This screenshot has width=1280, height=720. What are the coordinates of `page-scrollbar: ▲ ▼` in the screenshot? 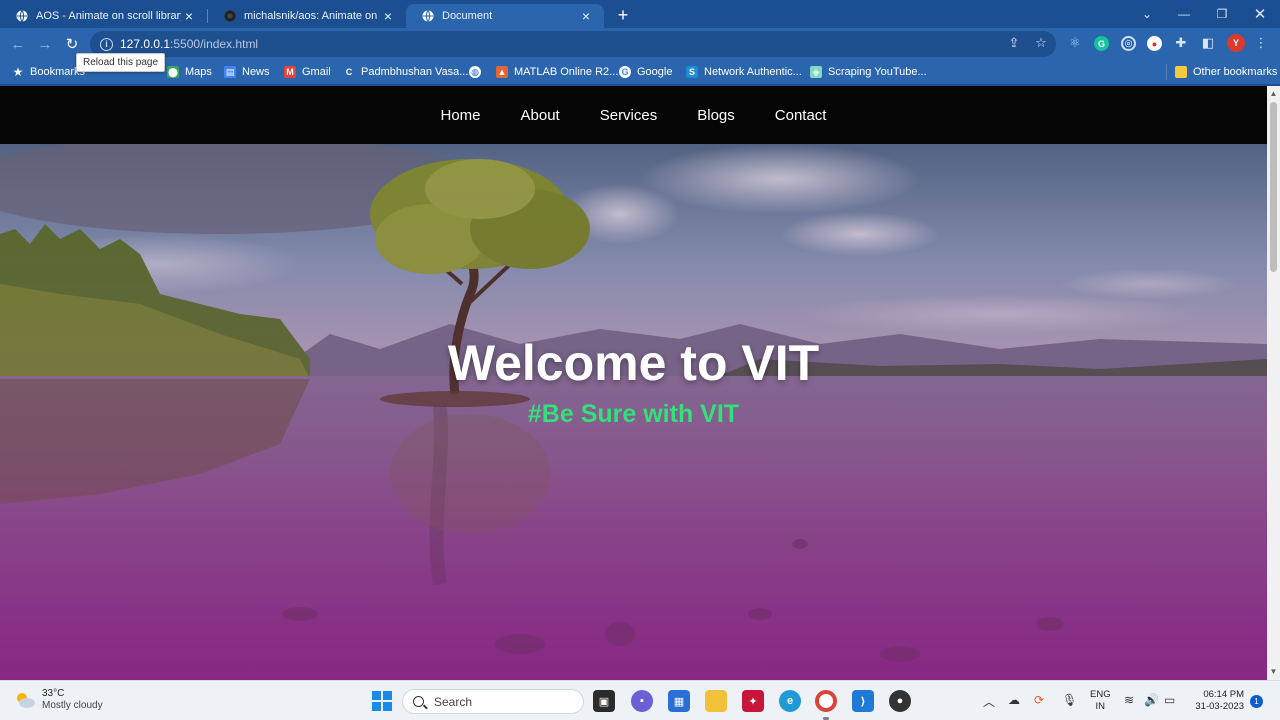 It's located at (1273, 383).